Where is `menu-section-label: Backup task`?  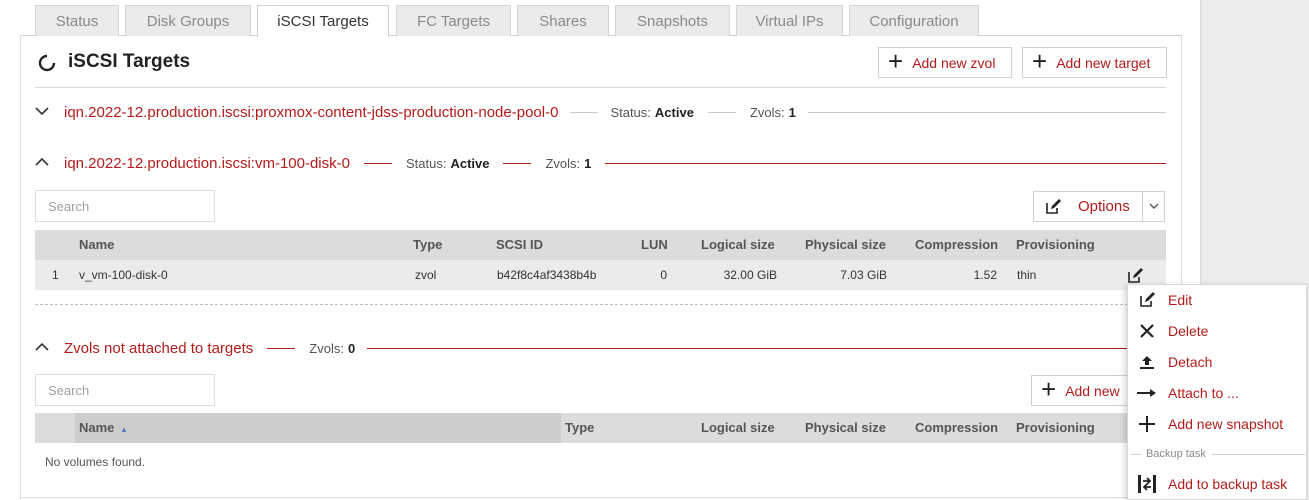 menu-section-label: Backup task is located at coordinates (1176, 454).